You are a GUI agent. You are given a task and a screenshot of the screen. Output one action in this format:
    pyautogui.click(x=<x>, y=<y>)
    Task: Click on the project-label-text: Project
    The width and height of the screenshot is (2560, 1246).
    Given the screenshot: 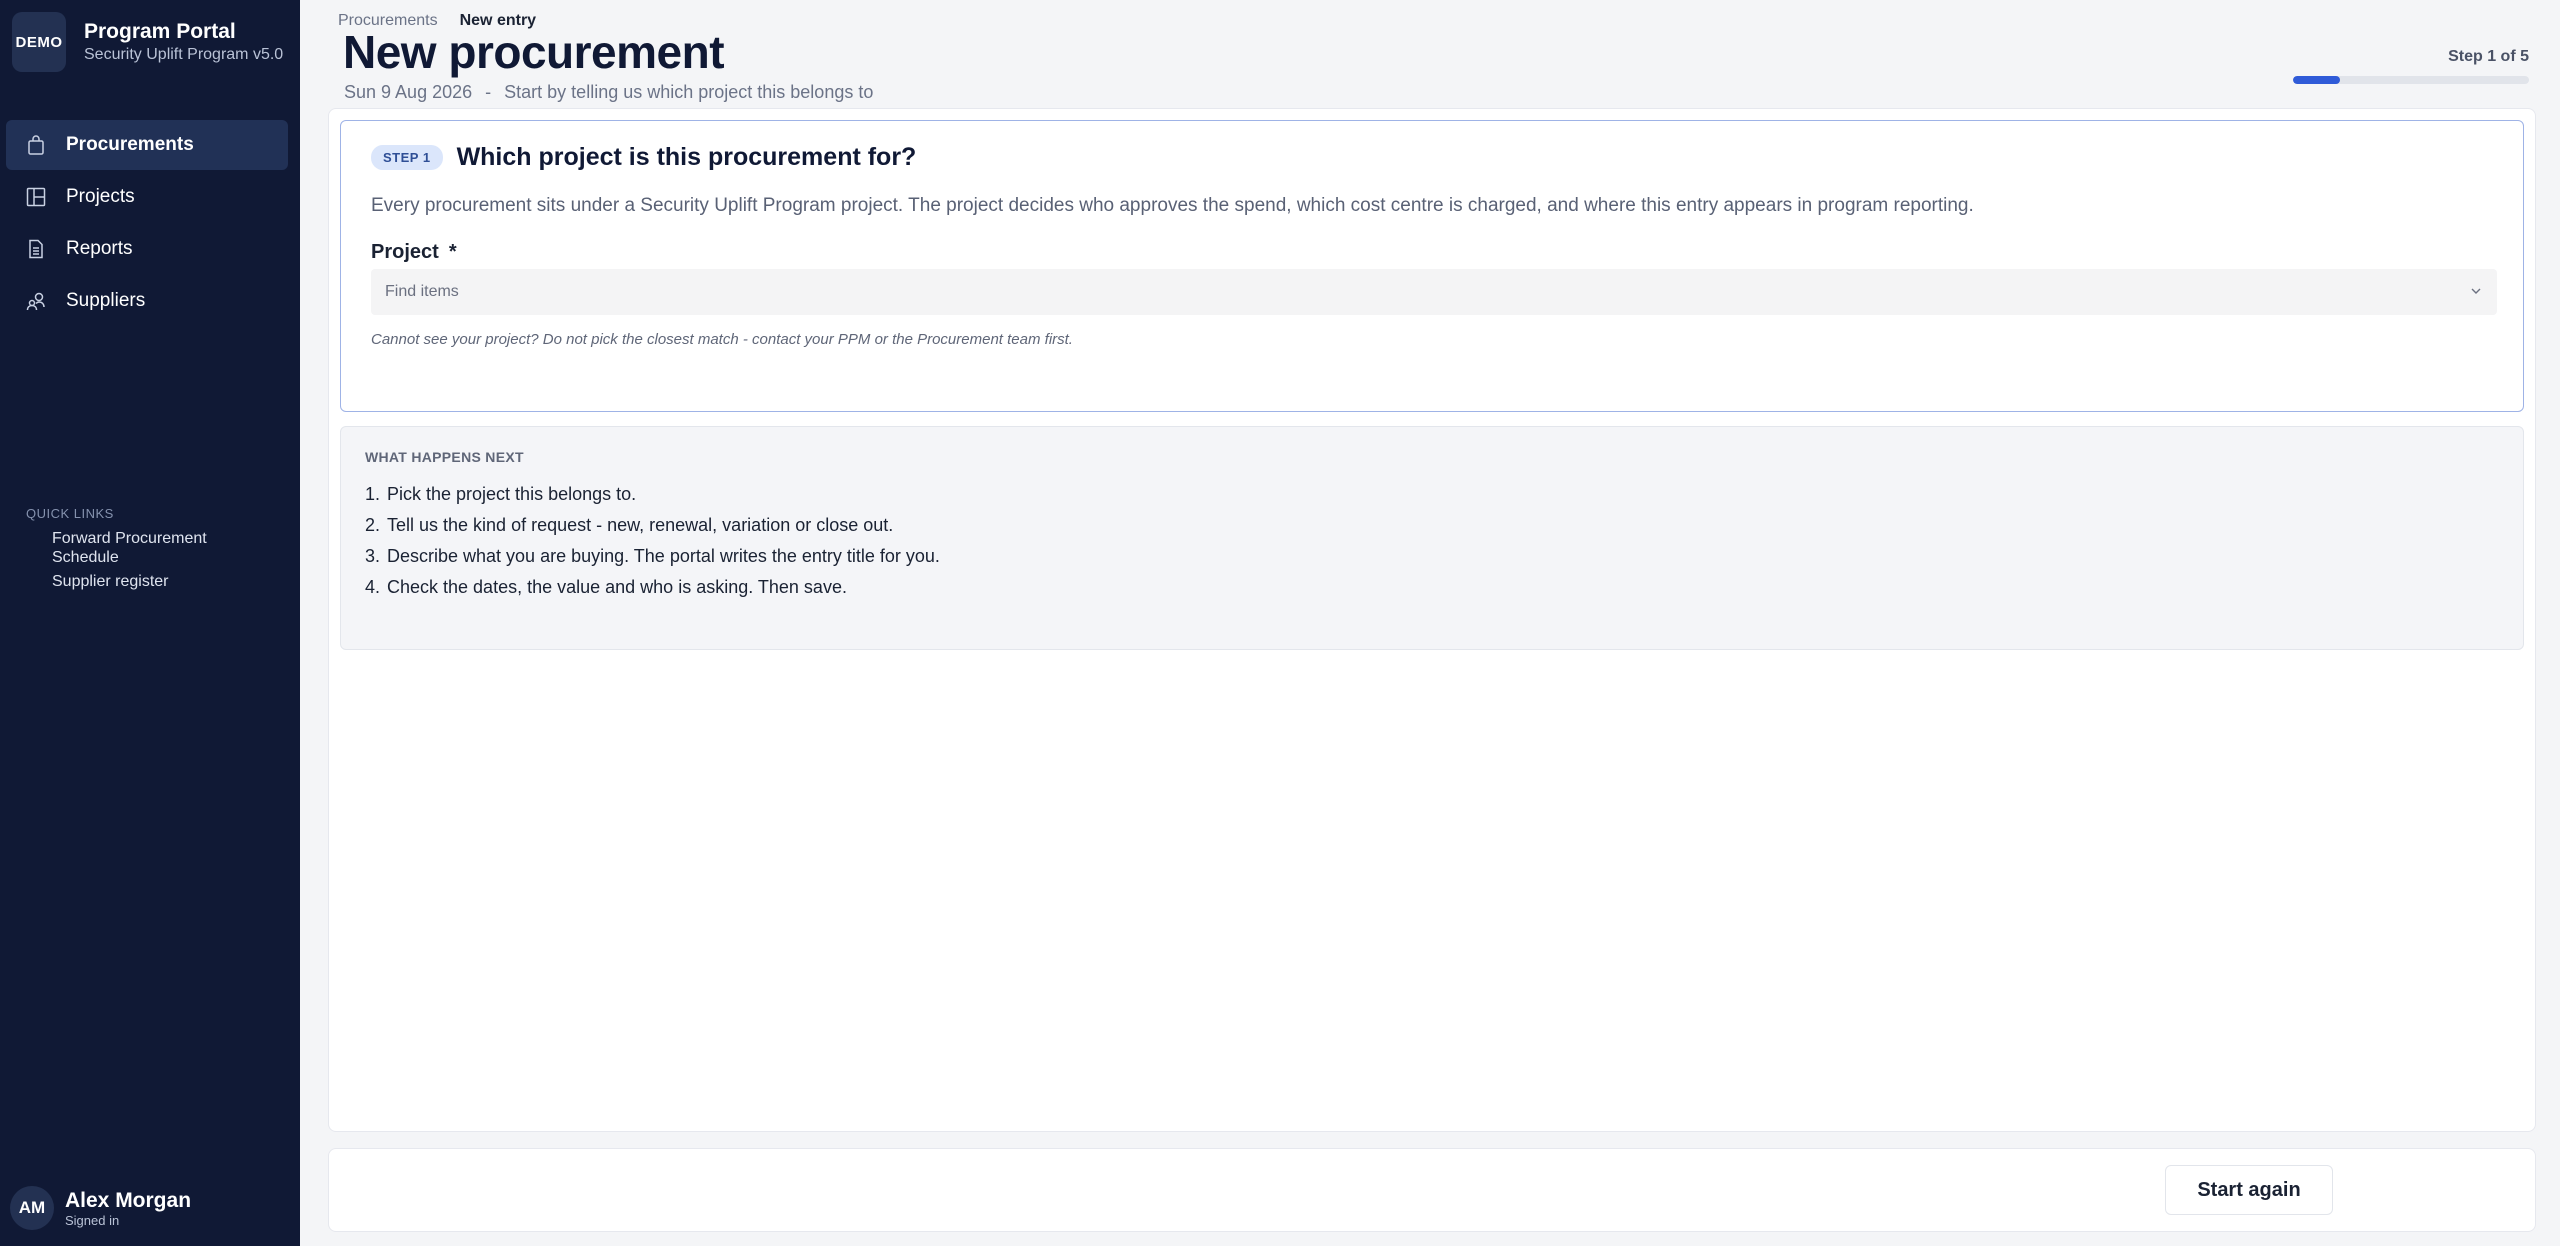 What is the action you would take?
    pyautogui.click(x=405, y=252)
    